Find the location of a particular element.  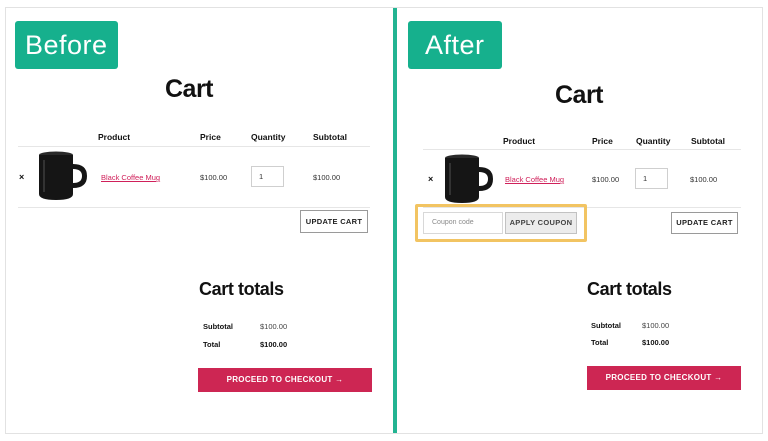

coupon-code-input: Coupon code is located at coordinates (463, 223).